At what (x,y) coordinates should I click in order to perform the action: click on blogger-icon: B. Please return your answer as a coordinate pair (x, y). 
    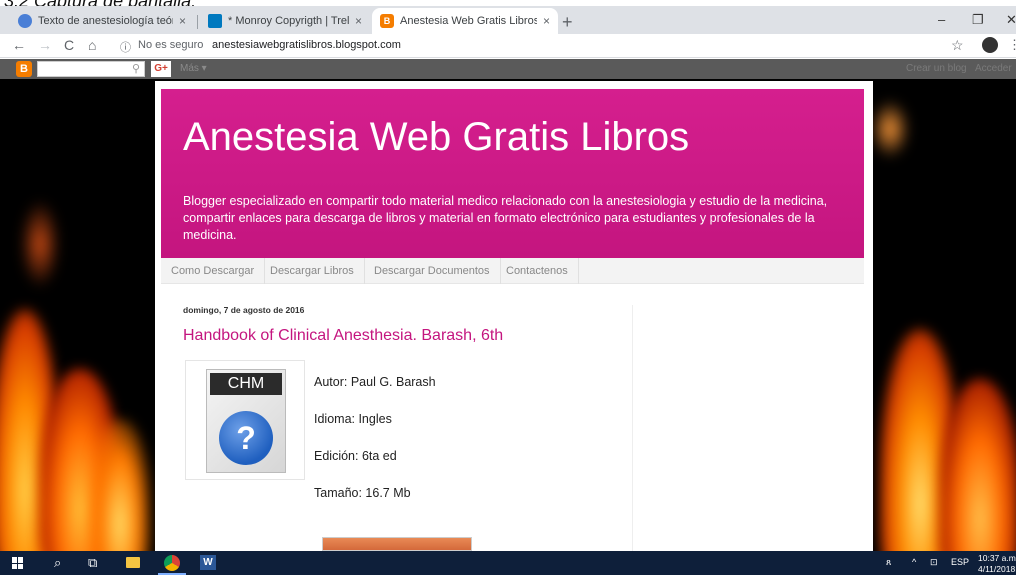
    Looking at the image, I should click on (387, 21).